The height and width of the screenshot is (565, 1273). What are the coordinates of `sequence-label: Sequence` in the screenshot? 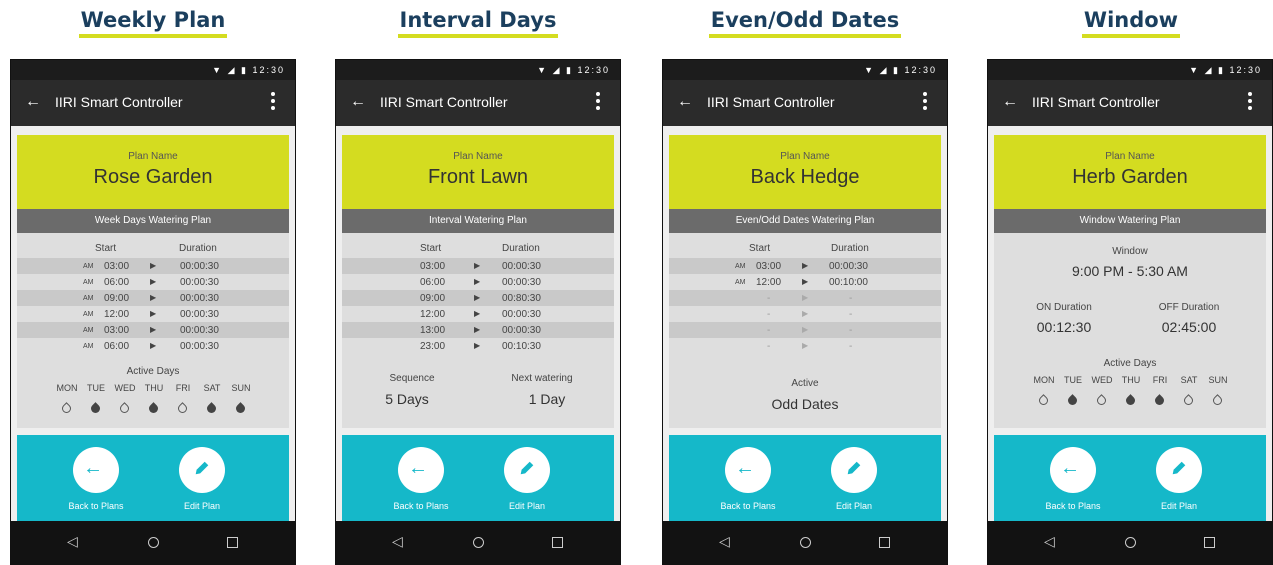 It's located at (412, 378).